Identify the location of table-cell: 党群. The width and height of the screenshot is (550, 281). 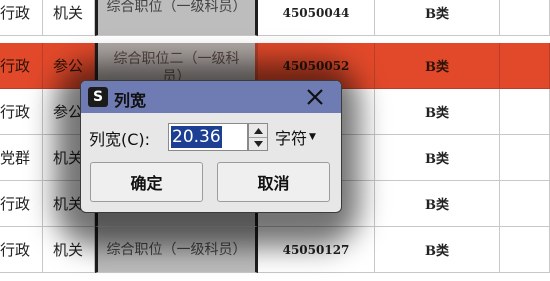
(21, 158).